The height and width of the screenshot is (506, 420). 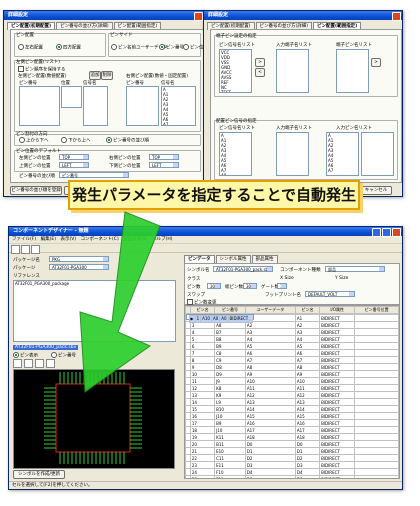 What do you see at coordinates (202, 444) in the screenshot?
I see `table-cell: 20` at bounding box center [202, 444].